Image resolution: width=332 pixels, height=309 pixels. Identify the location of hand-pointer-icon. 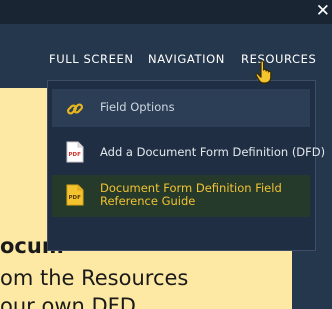
(263, 72).